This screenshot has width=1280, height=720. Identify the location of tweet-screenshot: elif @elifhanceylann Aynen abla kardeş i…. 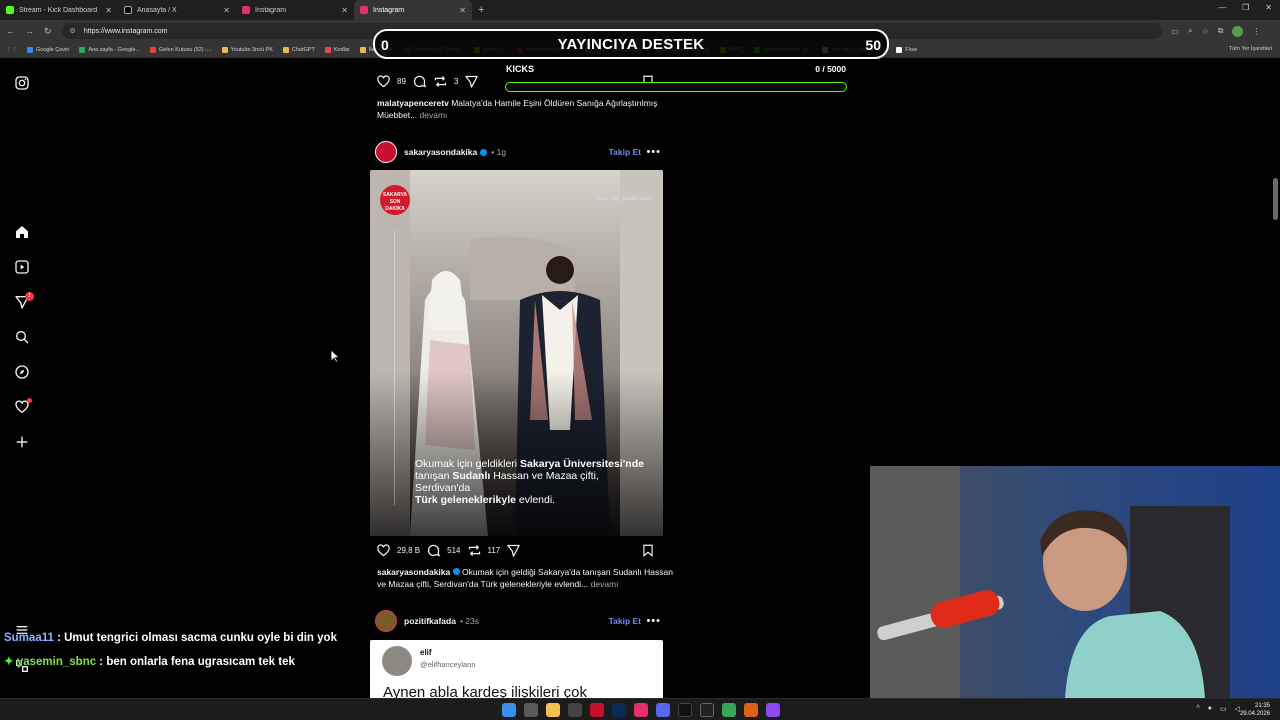
(516, 670).